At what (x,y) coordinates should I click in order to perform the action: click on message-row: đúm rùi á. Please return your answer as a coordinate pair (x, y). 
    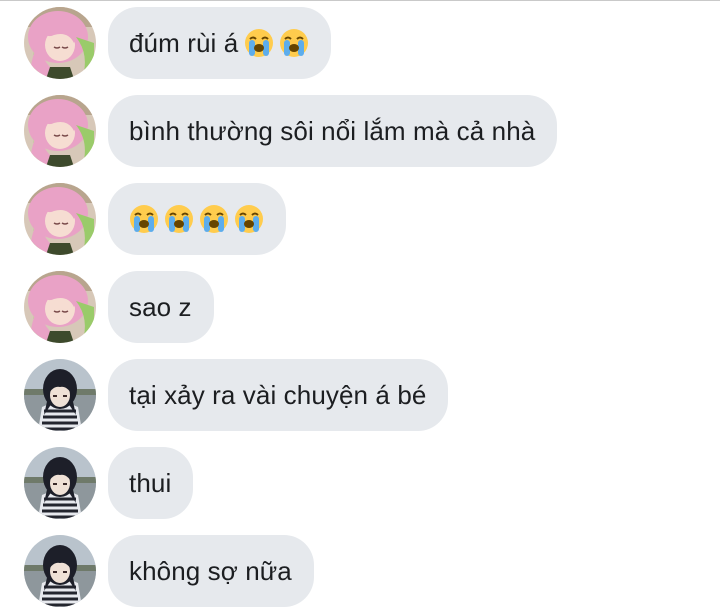
    Looking at the image, I should click on (360, 43).